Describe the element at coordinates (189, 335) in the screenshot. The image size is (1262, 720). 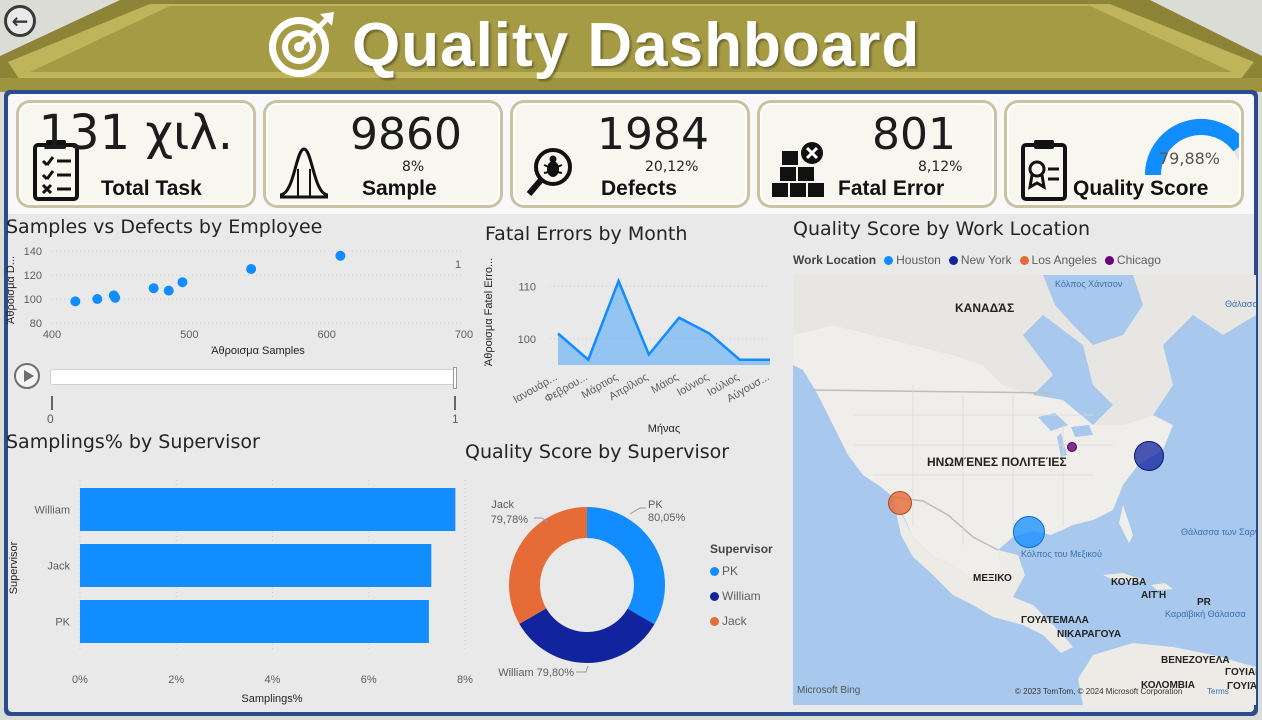
I see `x-tick-label: 500` at that location.